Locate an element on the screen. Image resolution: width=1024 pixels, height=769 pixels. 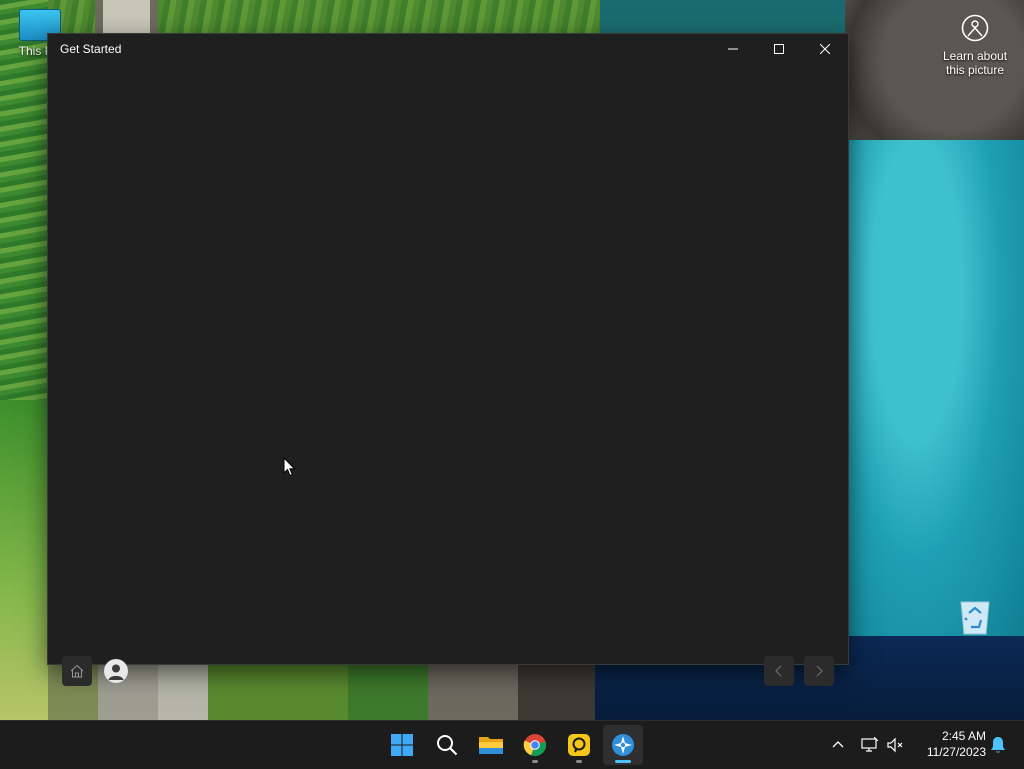
start-button is located at coordinates (402, 745).